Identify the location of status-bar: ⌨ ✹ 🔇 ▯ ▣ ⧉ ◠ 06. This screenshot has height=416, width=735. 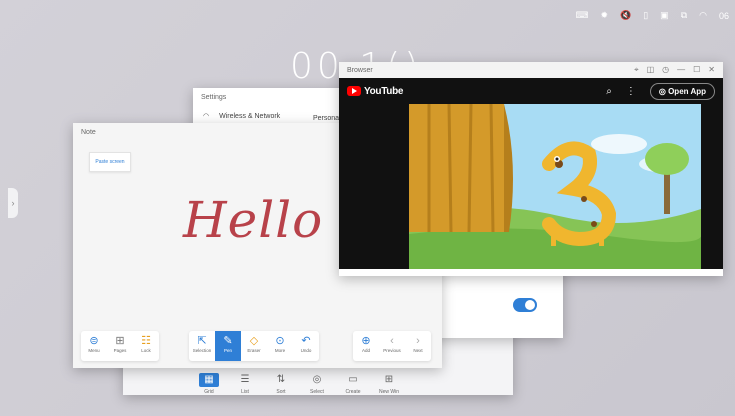
(652, 15).